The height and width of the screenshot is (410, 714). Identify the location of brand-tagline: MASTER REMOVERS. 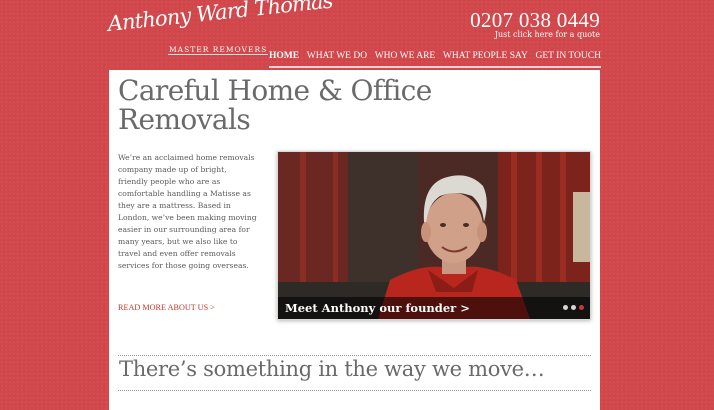
(218, 49).